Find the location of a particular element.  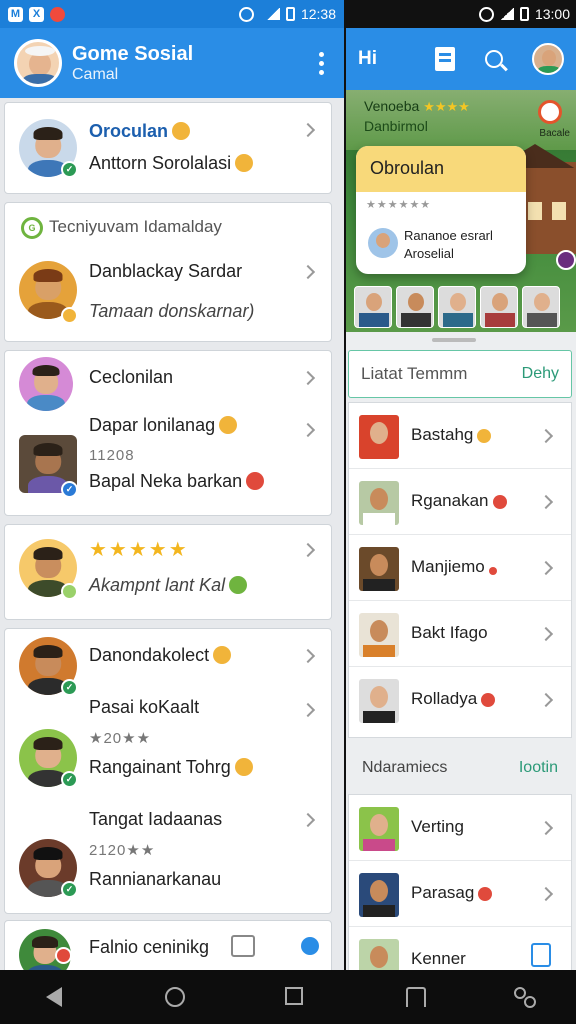

app-header: Gome Sosial Camal is located at coordinates (172, 63).